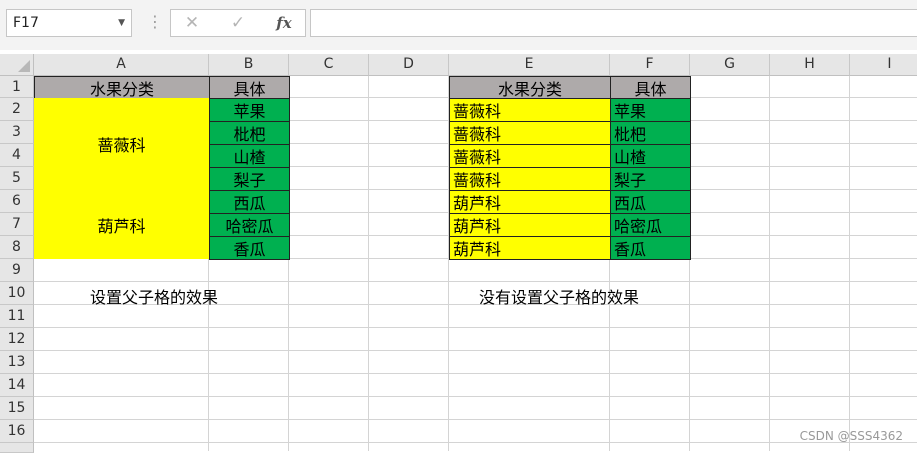 The image size is (917, 453). Describe the element at coordinates (17, 109) in the screenshot. I see `row-header-2: 2` at that location.